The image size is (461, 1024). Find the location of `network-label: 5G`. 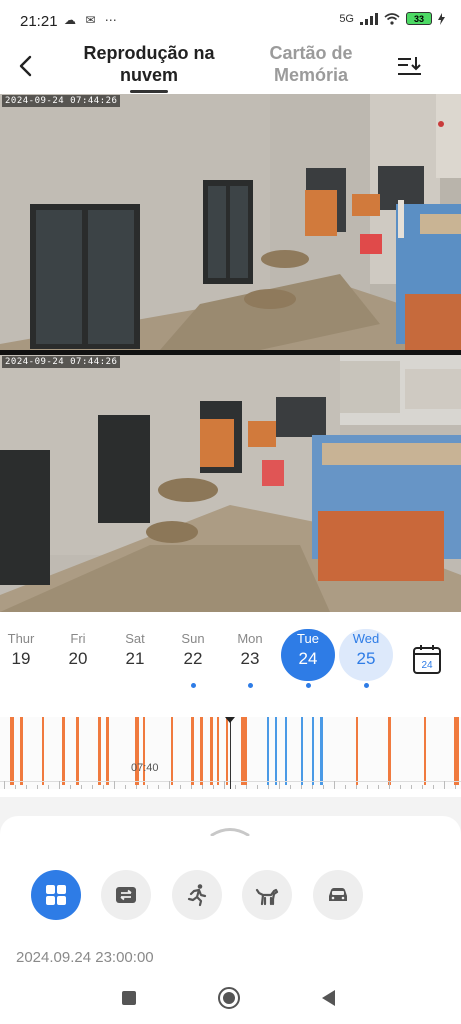

network-label: 5G is located at coordinates (346, 18).